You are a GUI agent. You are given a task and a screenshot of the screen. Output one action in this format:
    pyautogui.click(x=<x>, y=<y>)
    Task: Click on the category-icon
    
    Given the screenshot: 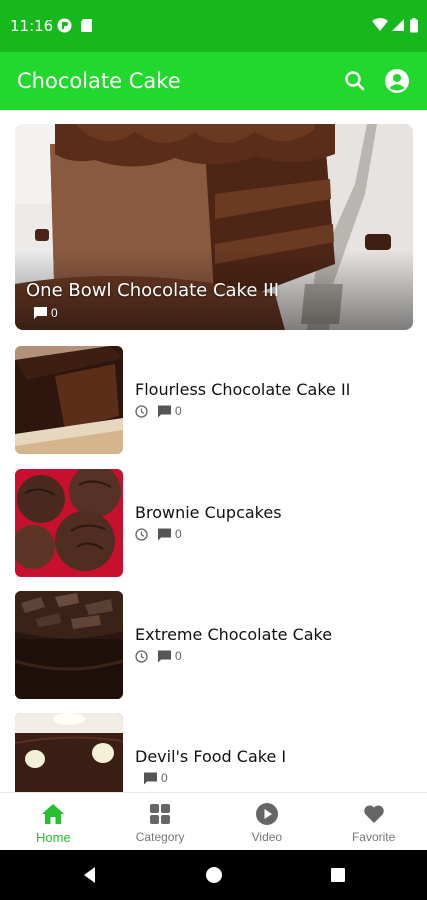 What is the action you would take?
    pyautogui.click(x=160, y=814)
    